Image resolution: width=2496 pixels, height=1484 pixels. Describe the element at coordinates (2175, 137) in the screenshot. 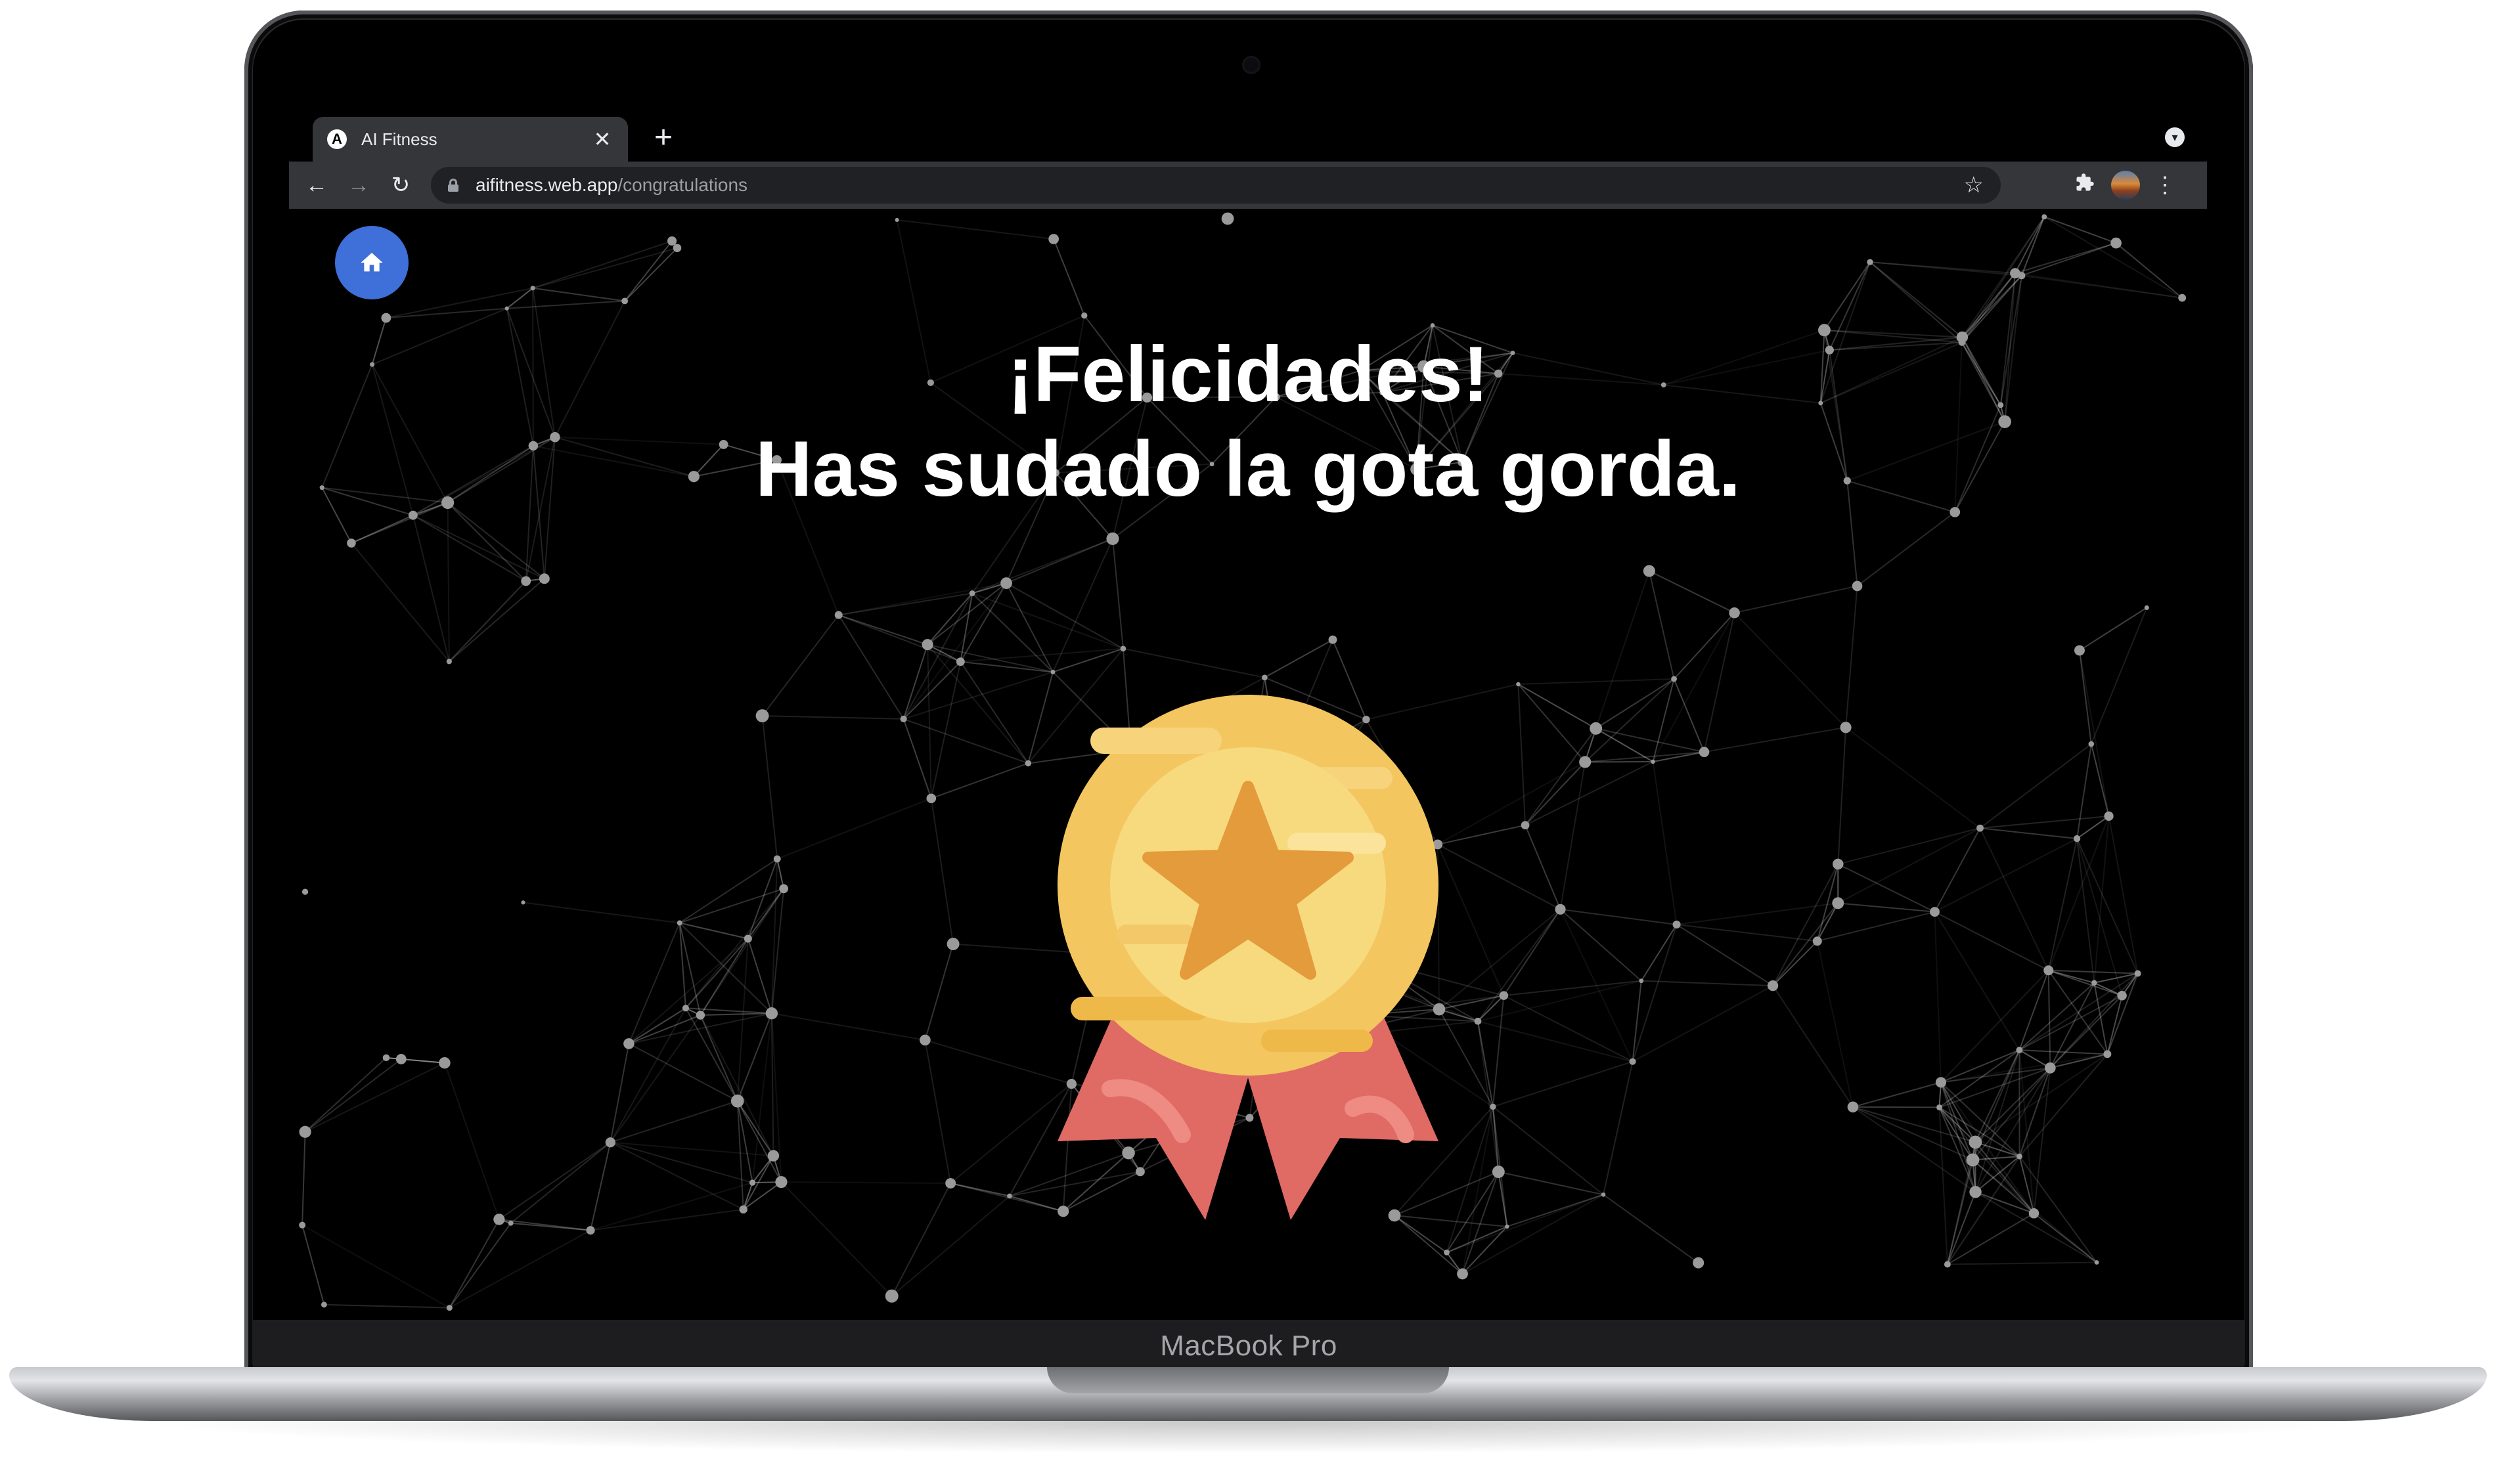

I see `tab-search-button: ▾` at that location.